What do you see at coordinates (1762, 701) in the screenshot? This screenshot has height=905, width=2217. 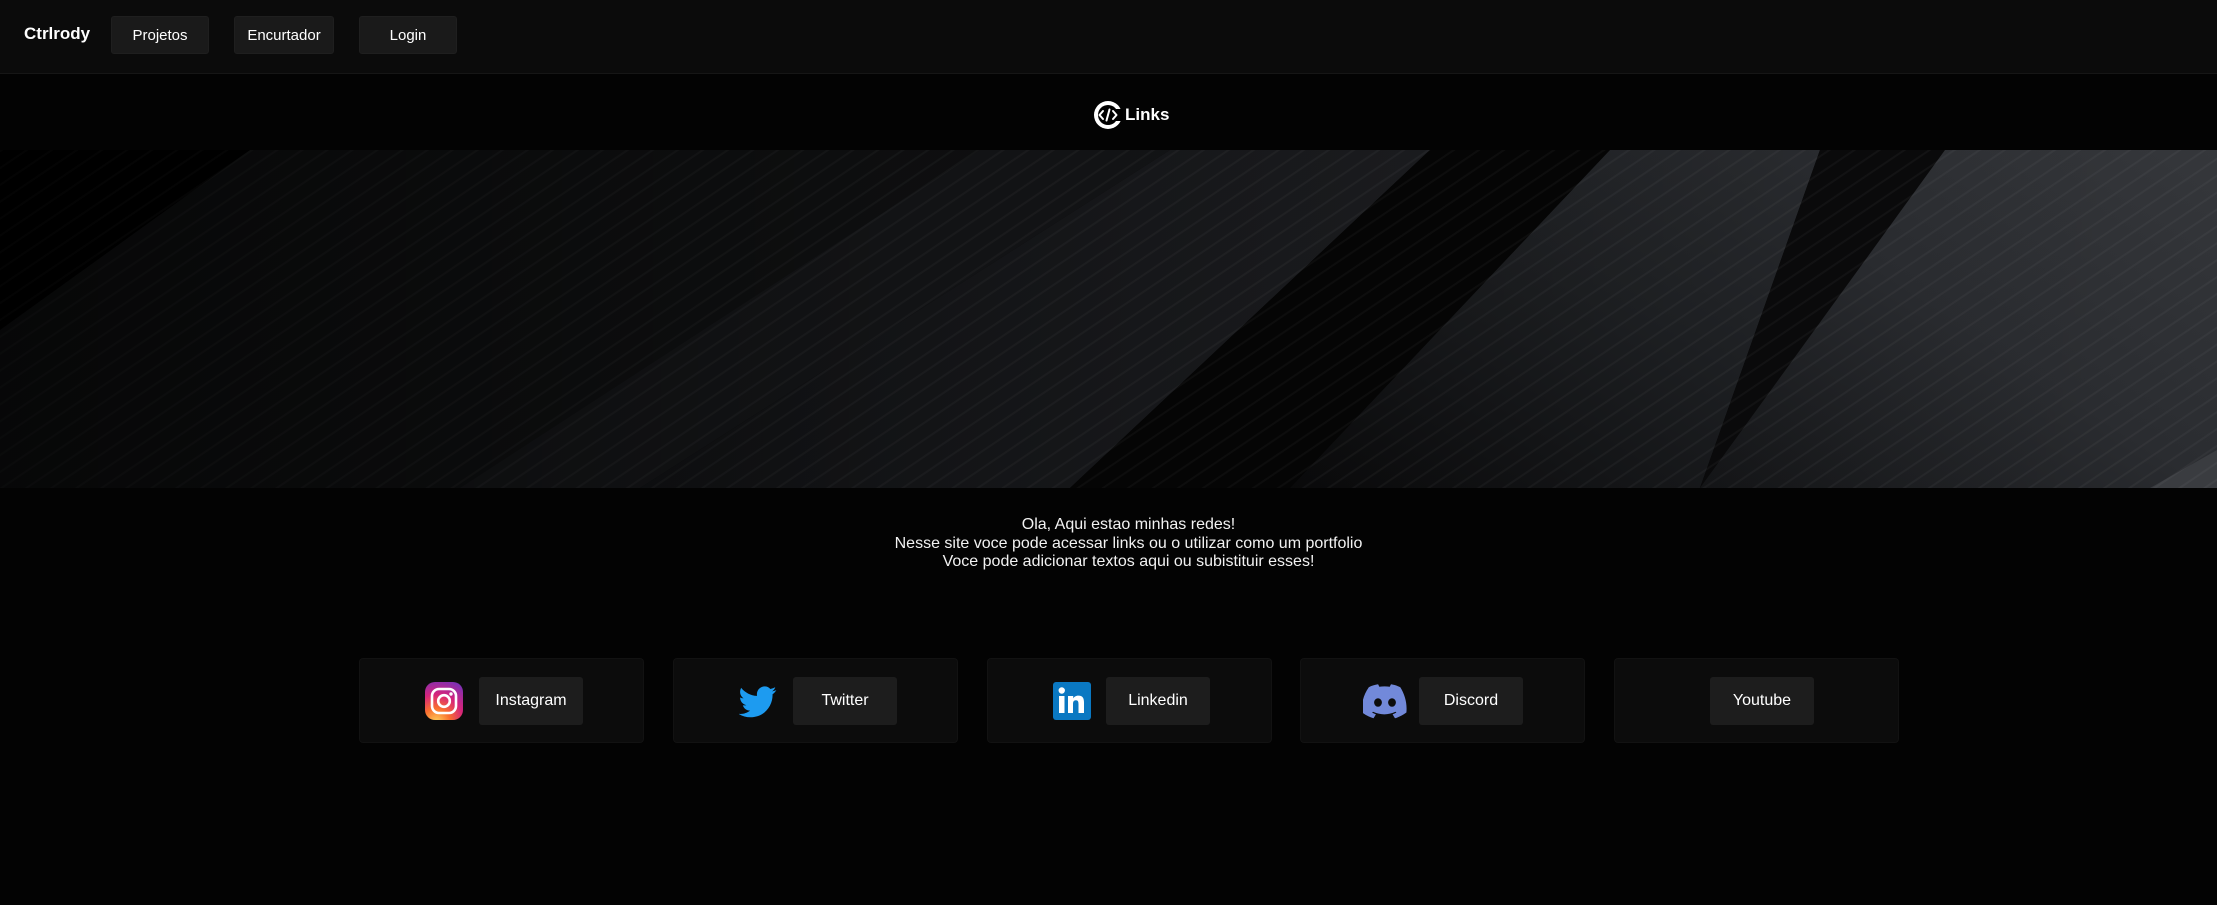 I see `youtube-button: Youtube` at bounding box center [1762, 701].